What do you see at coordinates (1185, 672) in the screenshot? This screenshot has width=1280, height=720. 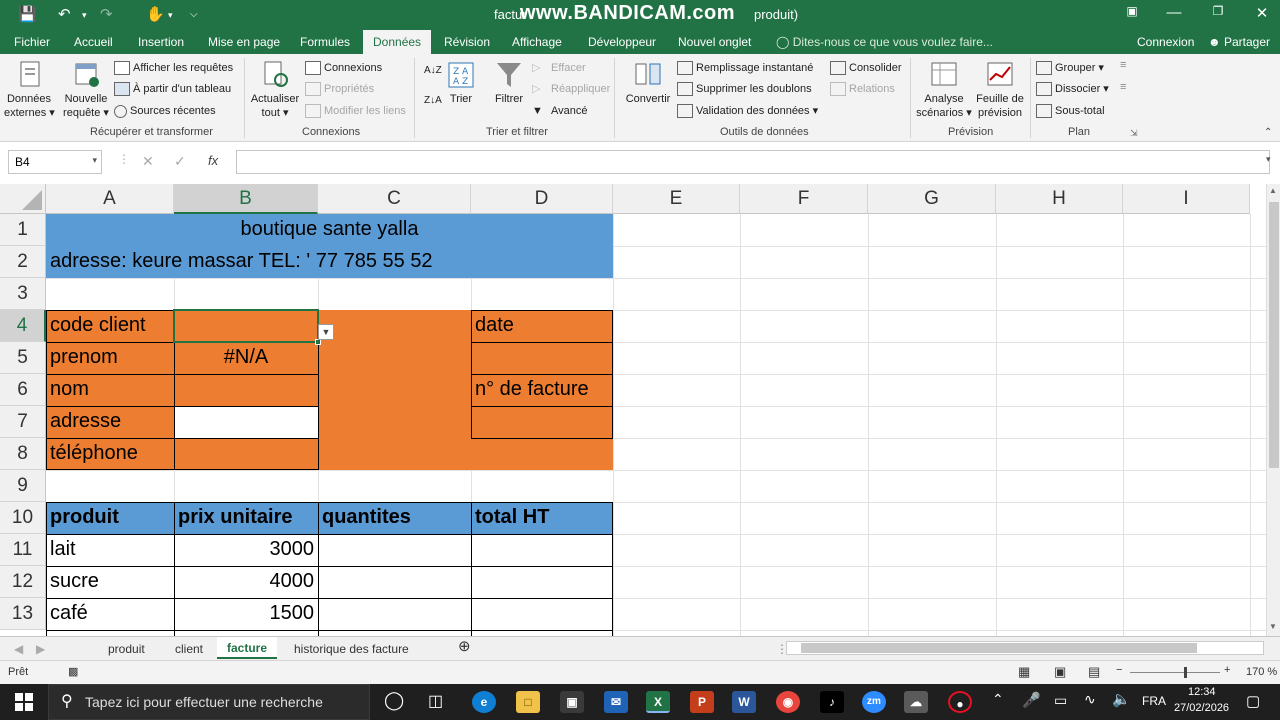 I see `zoom-slider-thumb` at bounding box center [1185, 672].